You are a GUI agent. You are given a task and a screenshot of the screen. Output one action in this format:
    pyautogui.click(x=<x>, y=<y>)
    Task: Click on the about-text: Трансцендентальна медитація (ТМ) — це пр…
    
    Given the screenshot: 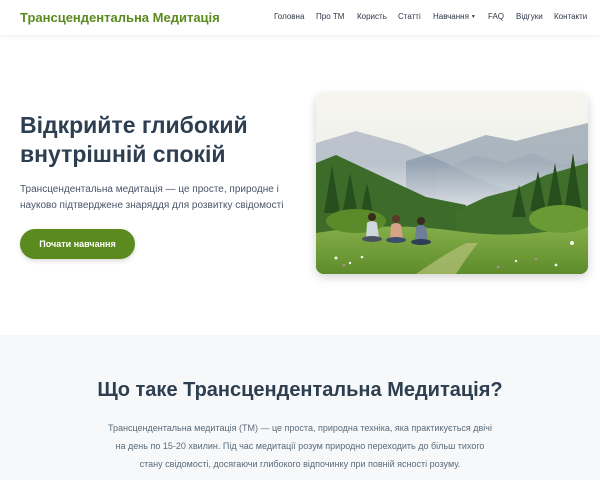 What is the action you would take?
    pyautogui.click(x=300, y=446)
    